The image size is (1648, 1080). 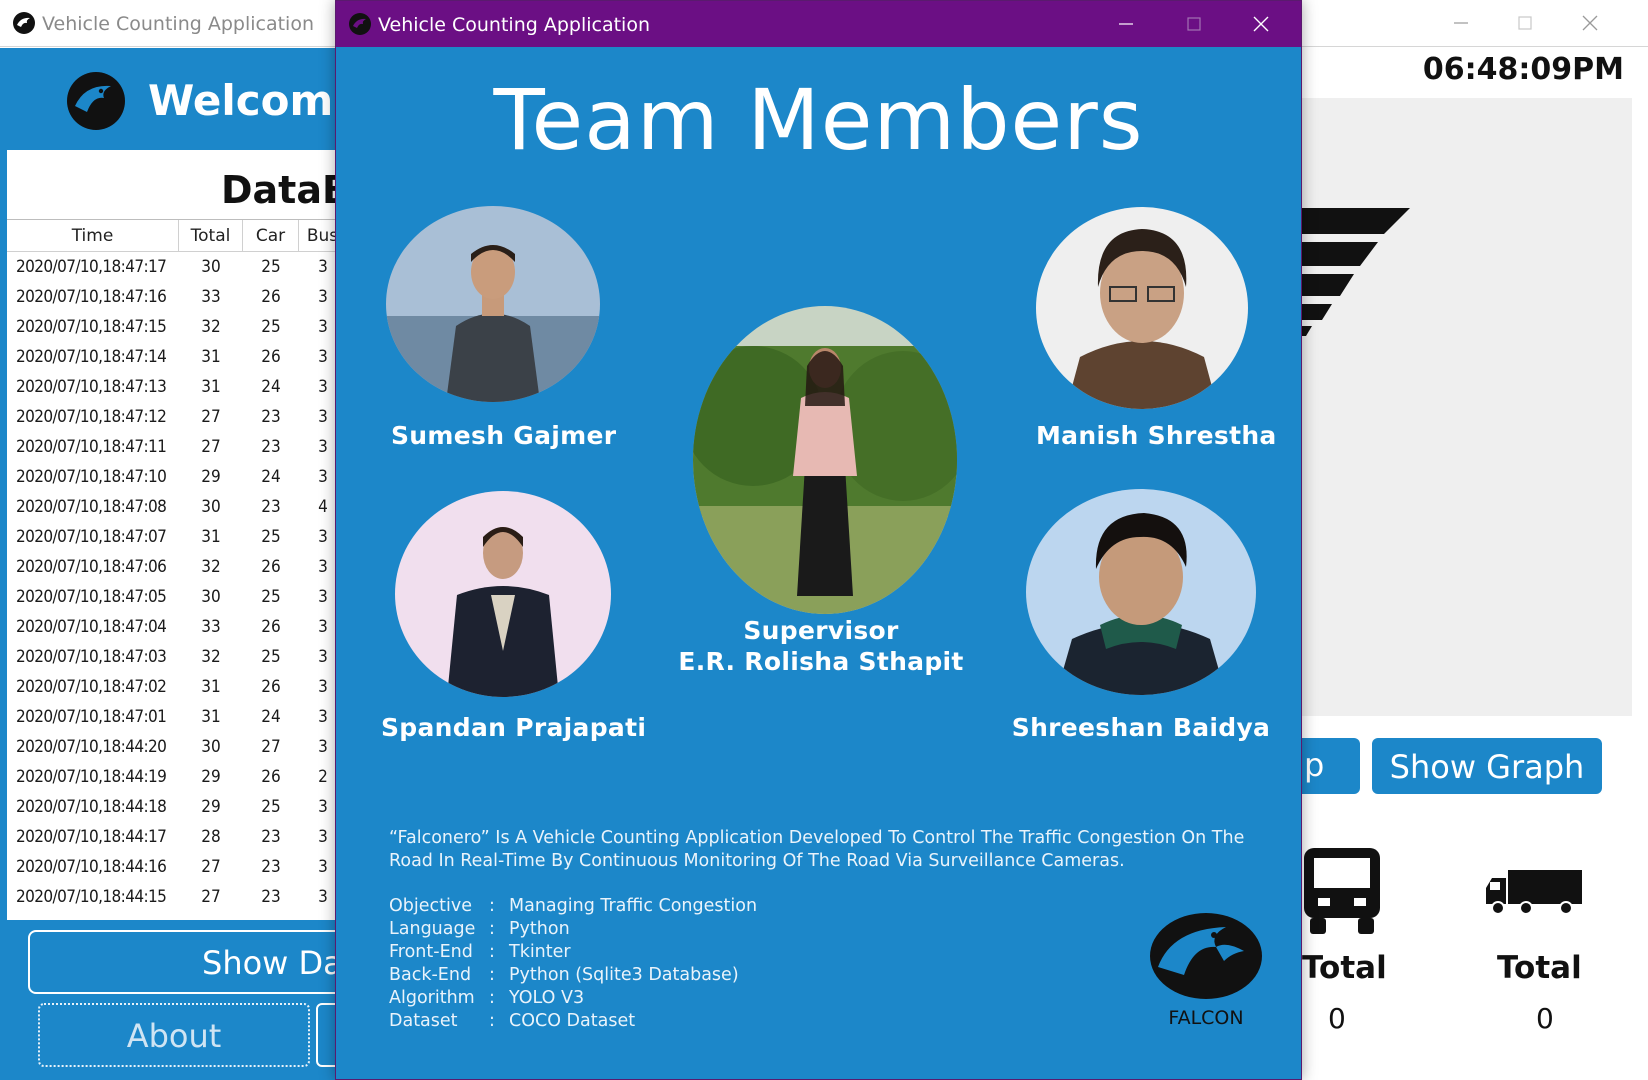 What do you see at coordinates (503, 594) in the screenshot?
I see `member-photo-spandan` at bounding box center [503, 594].